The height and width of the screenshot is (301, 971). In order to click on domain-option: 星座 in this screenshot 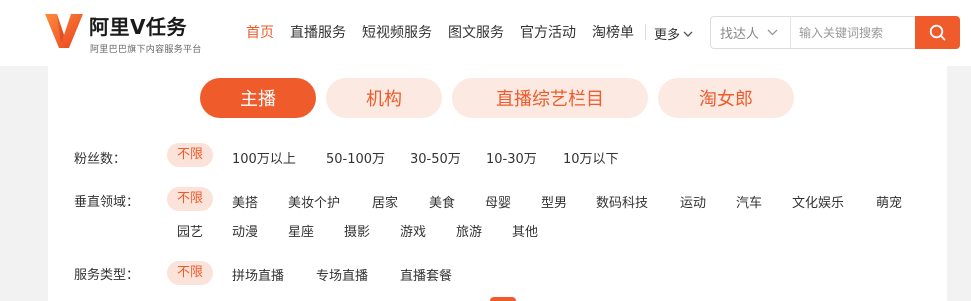, I will do `click(301, 230)`.